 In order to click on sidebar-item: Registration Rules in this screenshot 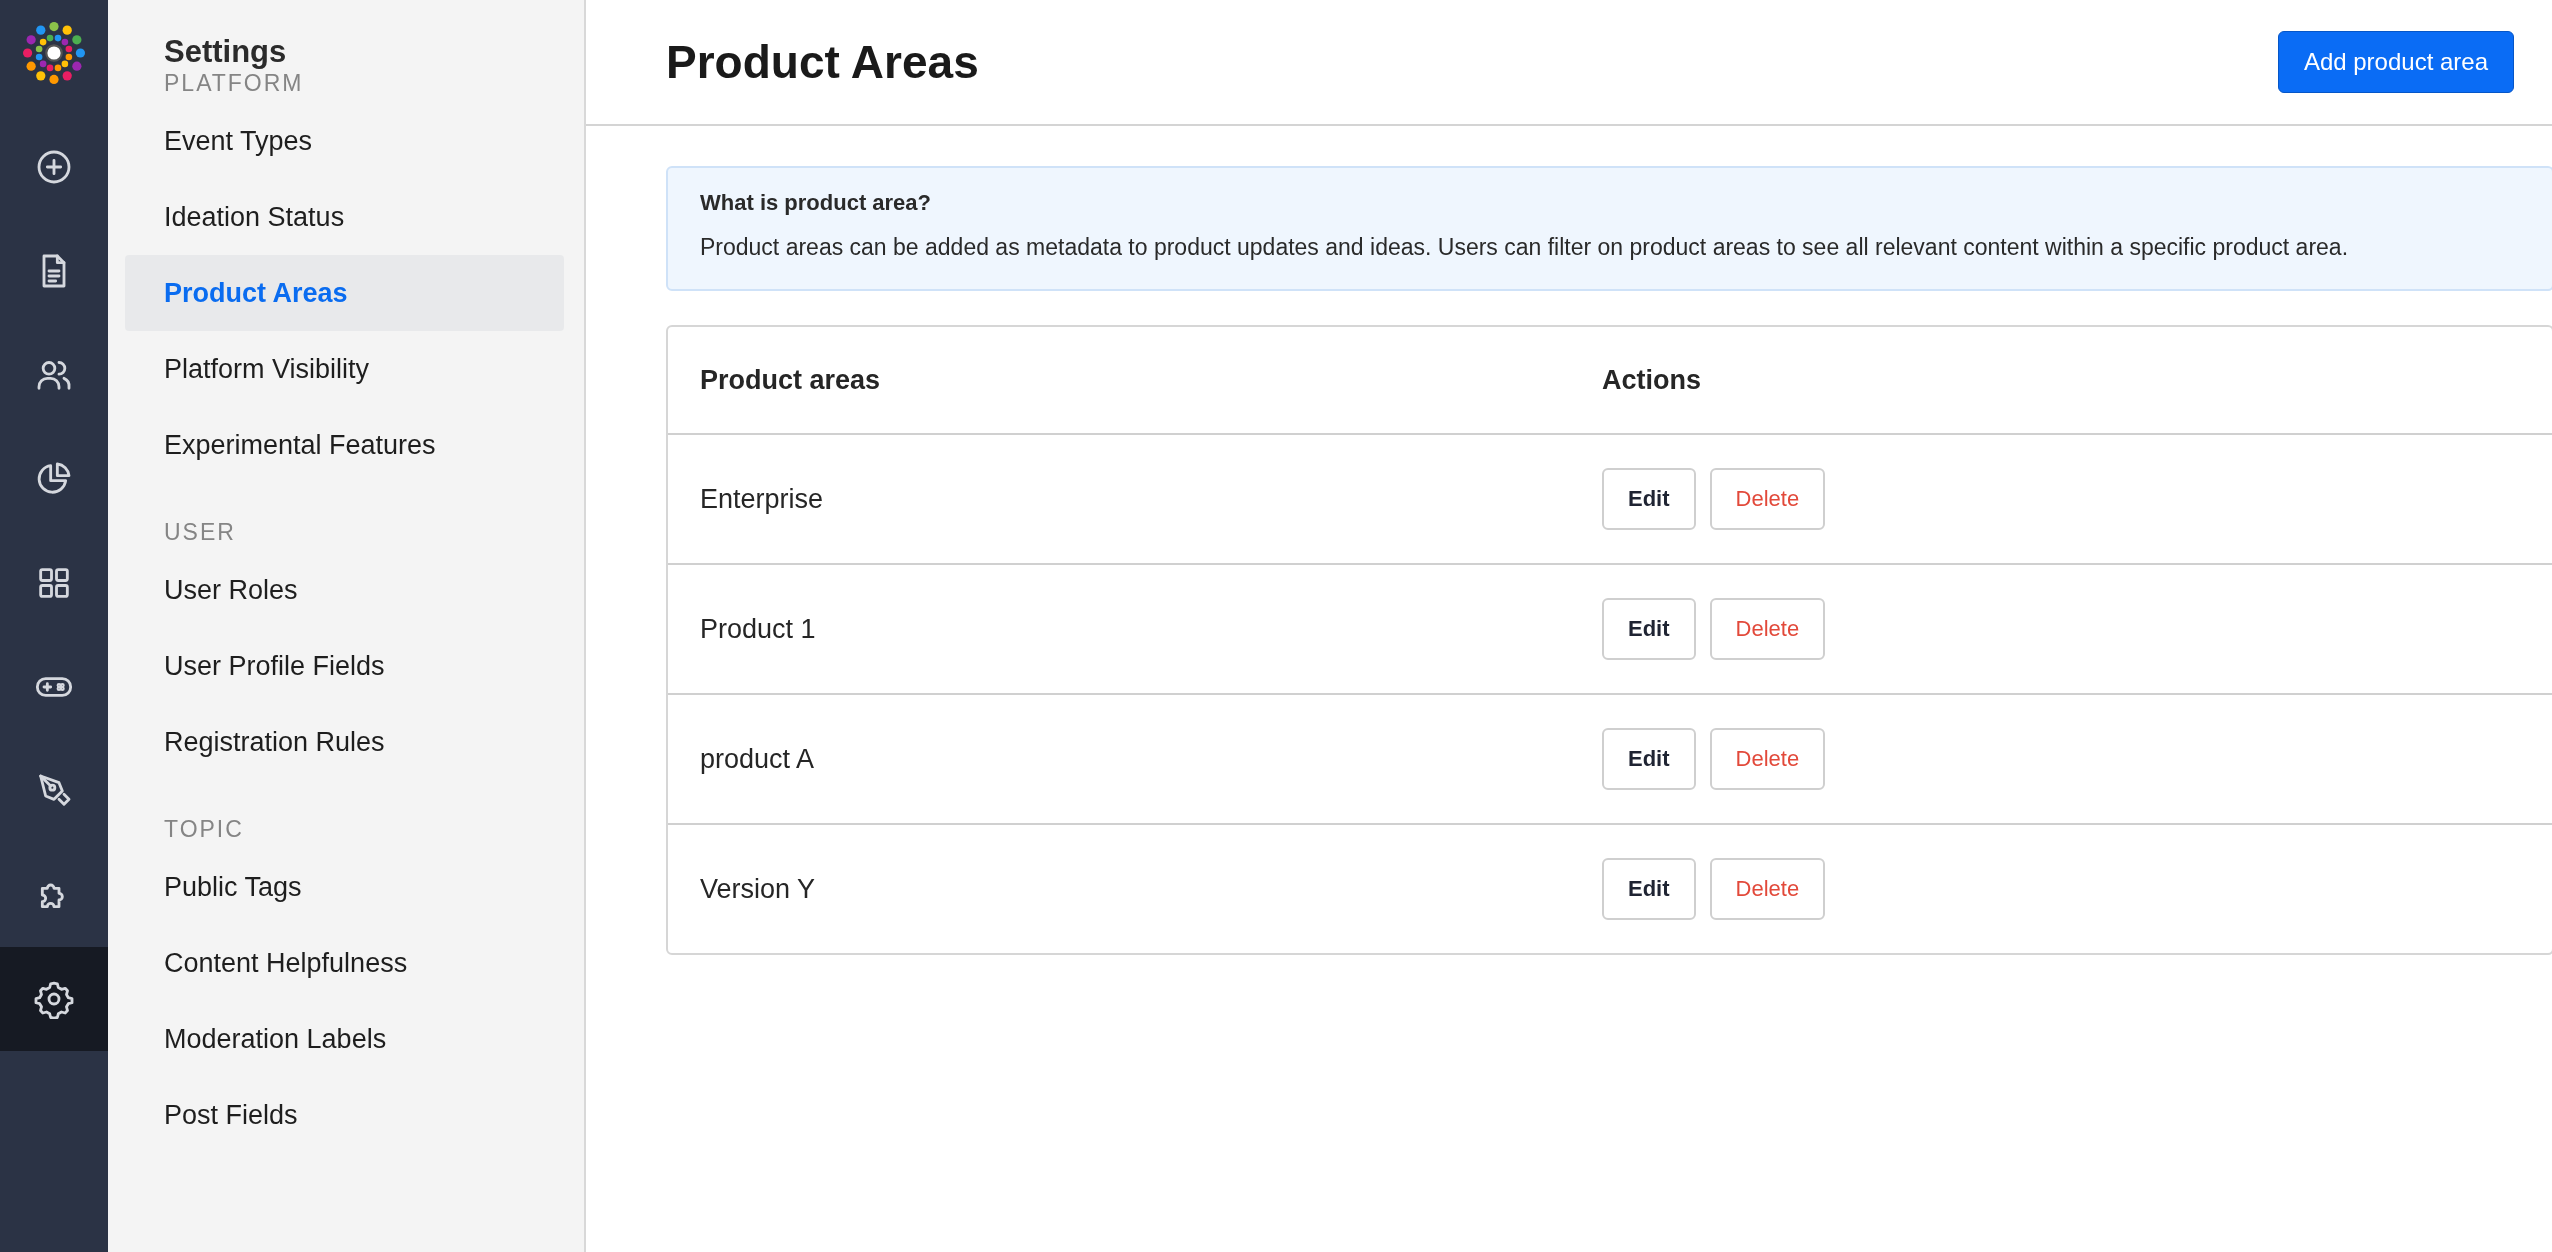, I will do `click(344, 742)`.